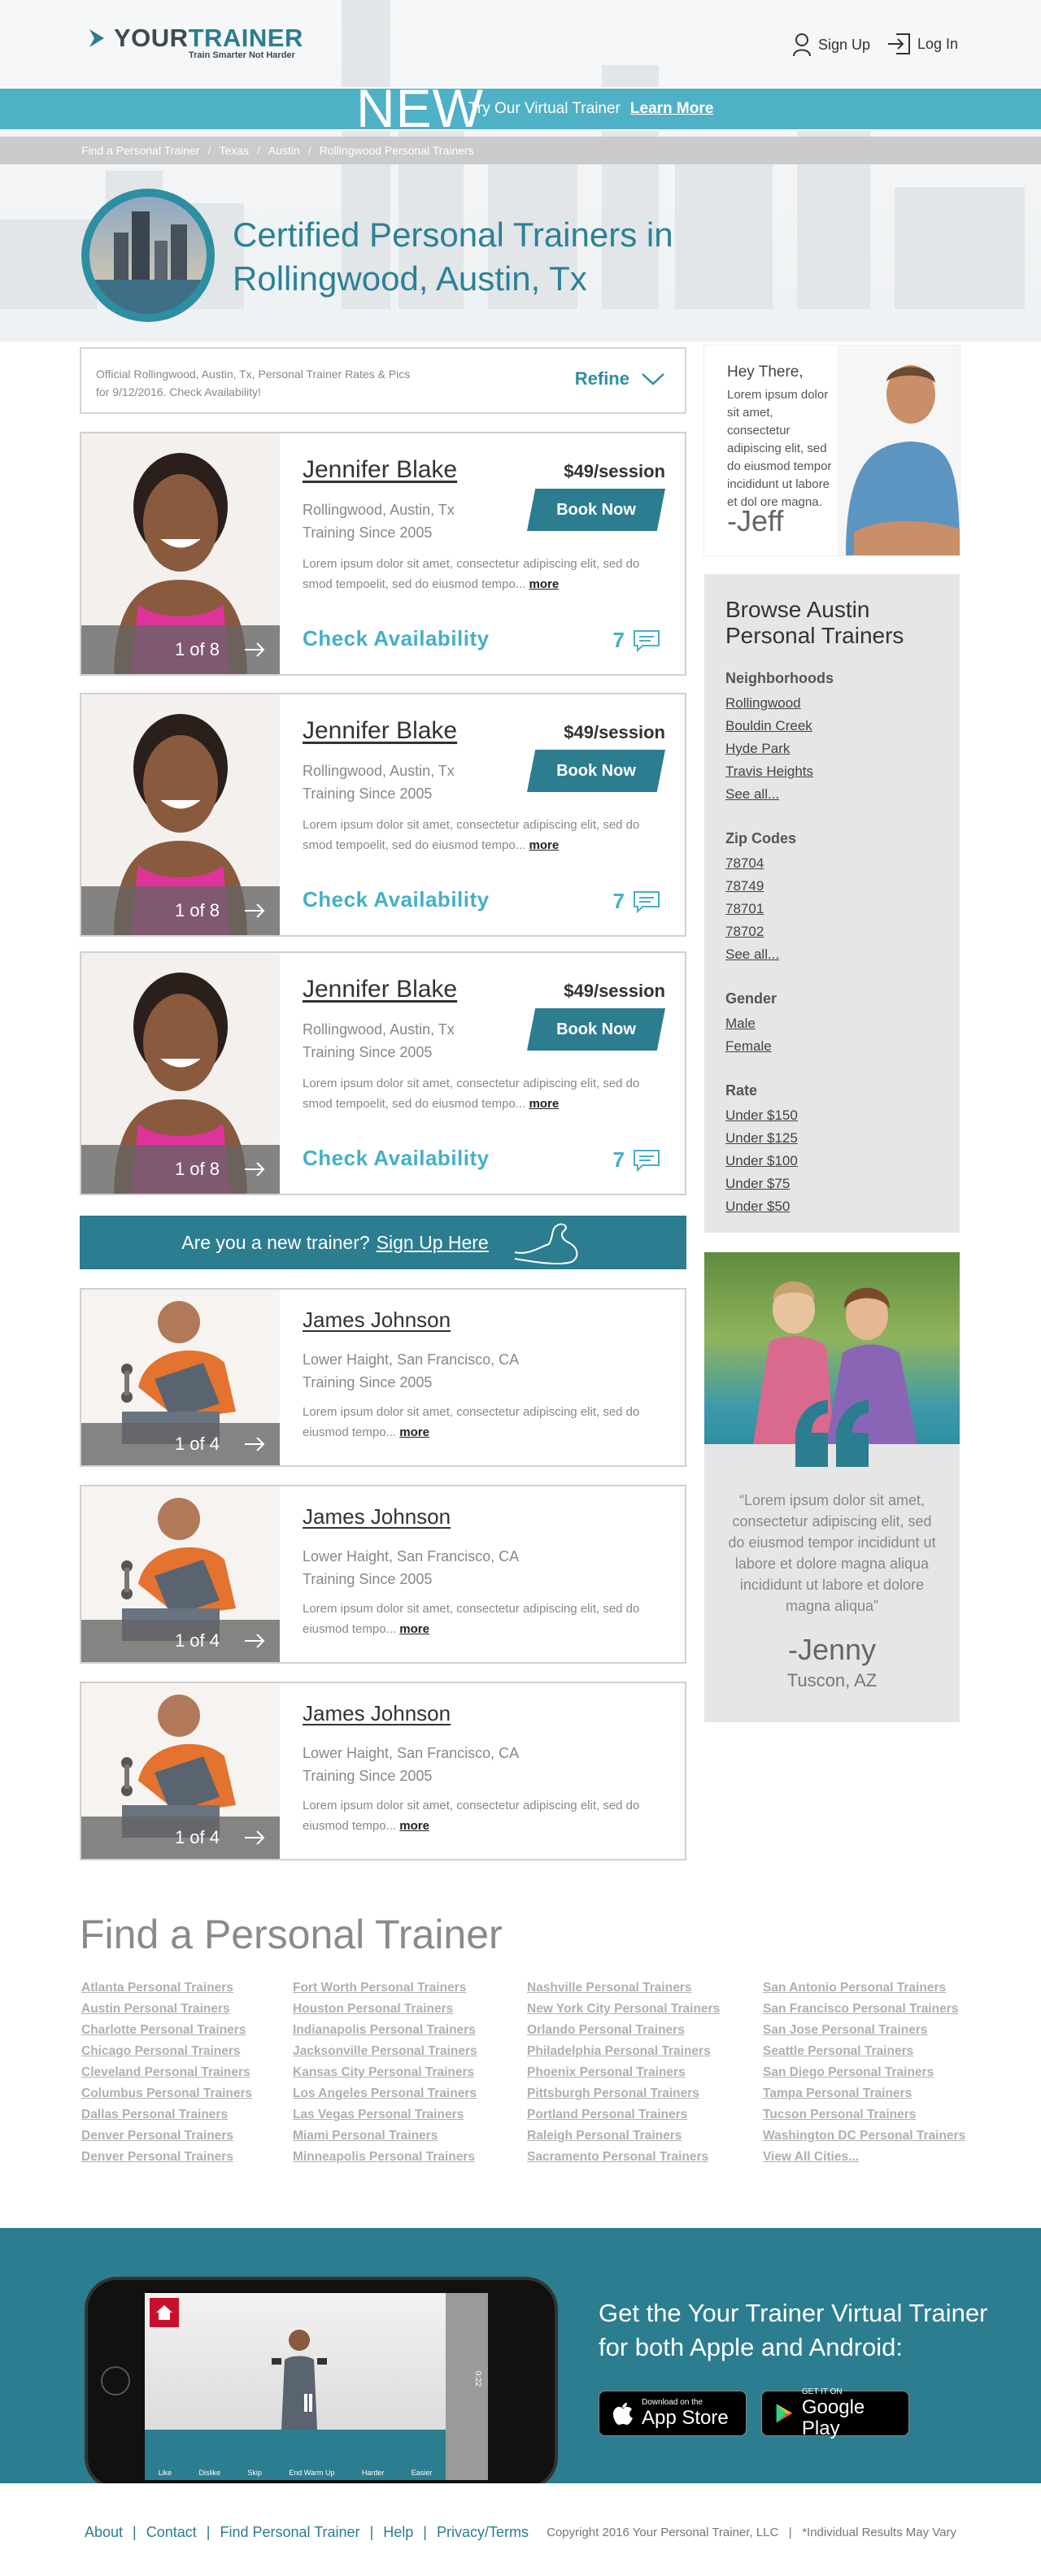 Image resolution: width=1041 pixels, height=2576 pixels. What do you see at coordinates (483, 2532) in the screenshot?
I see `footer-privacy-link: Privacy/Terms` at bounding box center [483, 2532].